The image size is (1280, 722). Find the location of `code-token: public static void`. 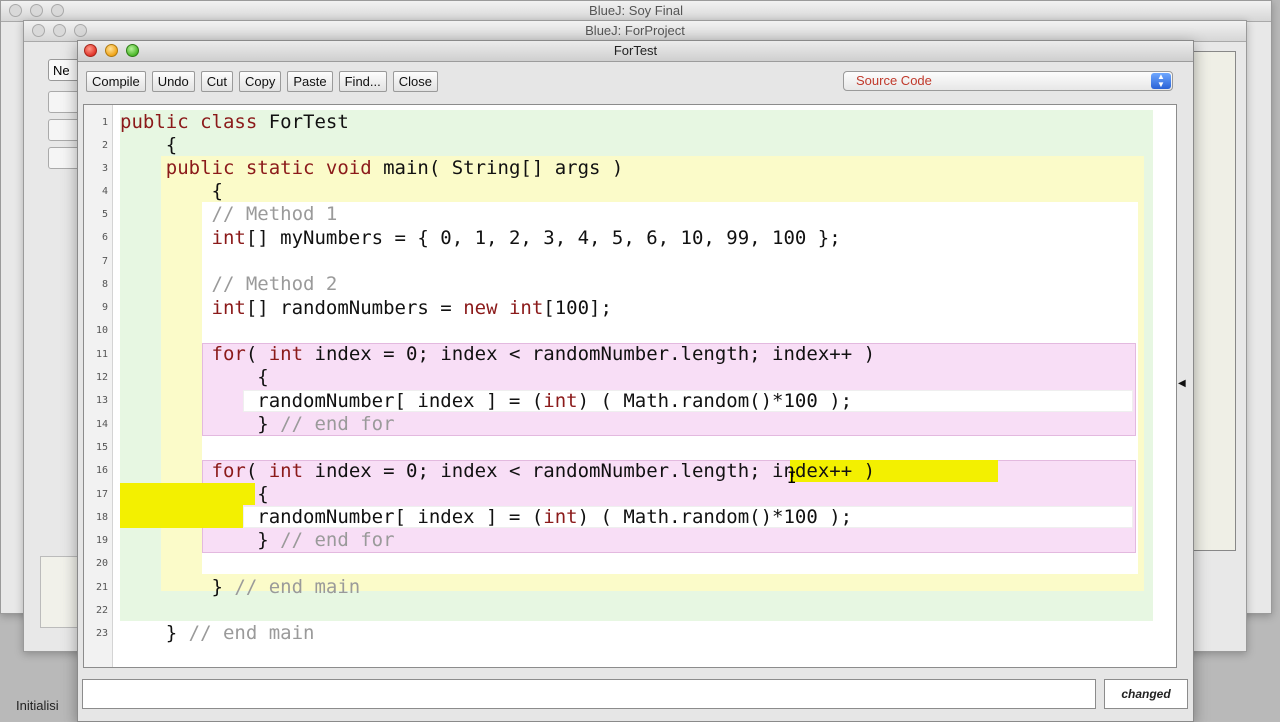

code-token: public static void is located at coordinates (246, 168).